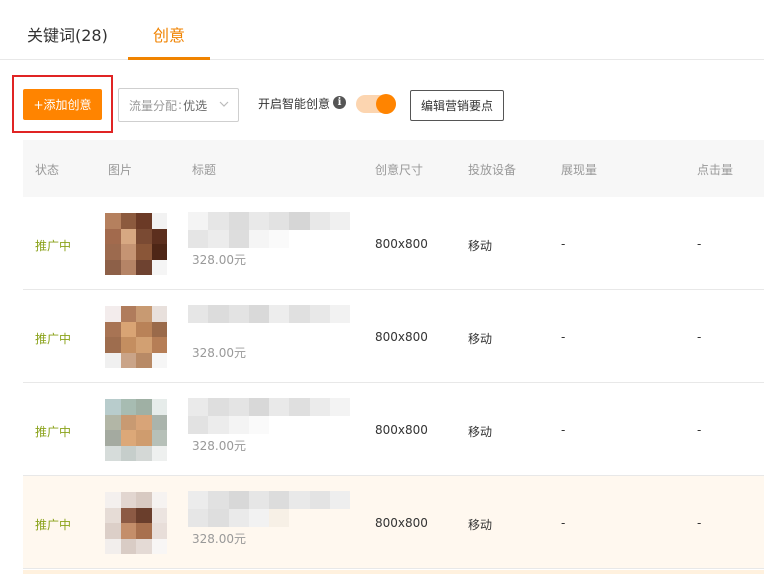  Describe the element at coordinates (579, 170) in the screenshot. I see `header-impressions: 展现量` at that location.